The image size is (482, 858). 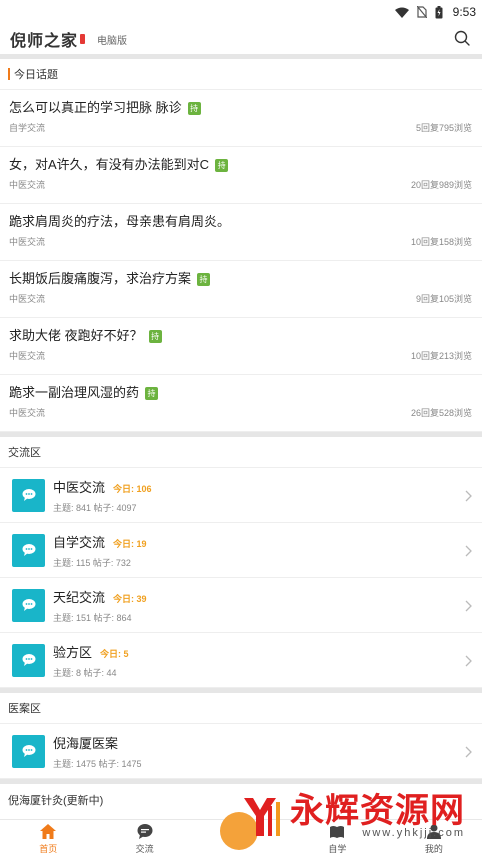 I want to click on topic-title: 跪求肩周炎的疗法，母亲患有肩周炎。, so click(x=120, y=221).